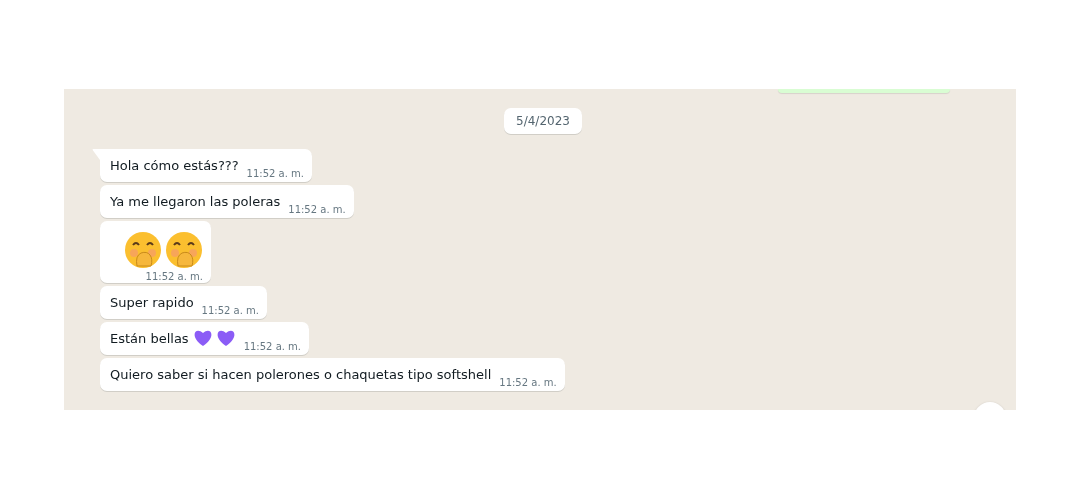 The width and height of the screenshot is (1080, 500). I want to click on message-text: Quiero saber si hacen polerones o chaquetas tipo softshell, so click(301, 375).